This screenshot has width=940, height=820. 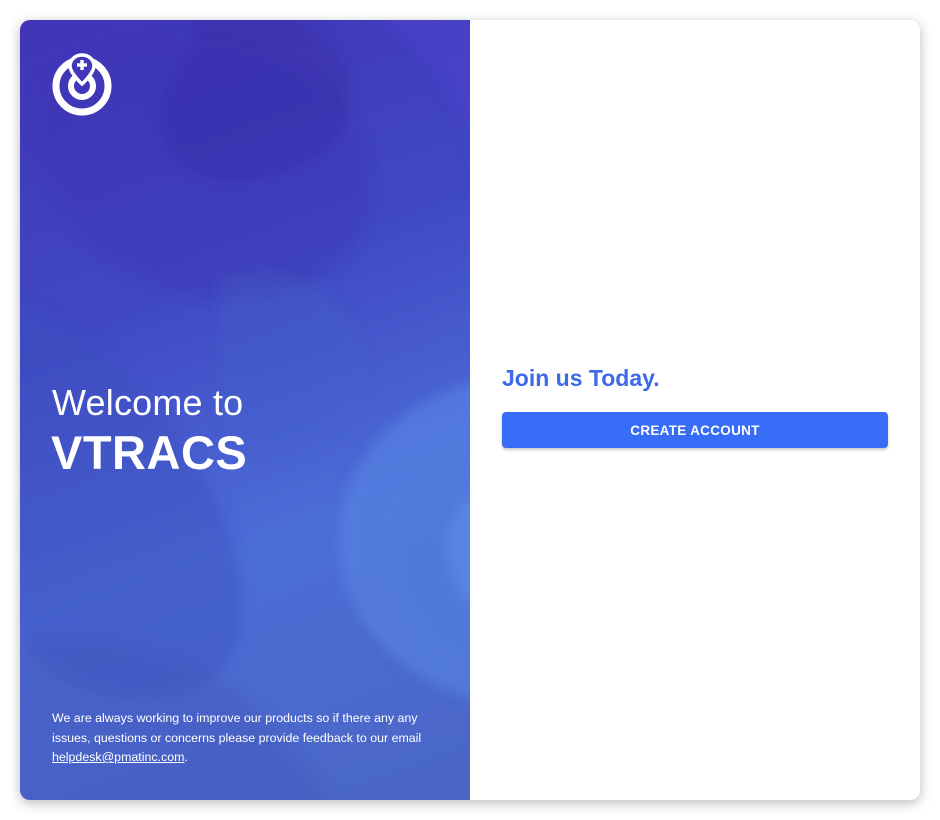 What do you see at coordinates (695, 430) in the screenshot?
I see `create-account-button: CREATE ACCOUNT` at bounding box center [695, 430].